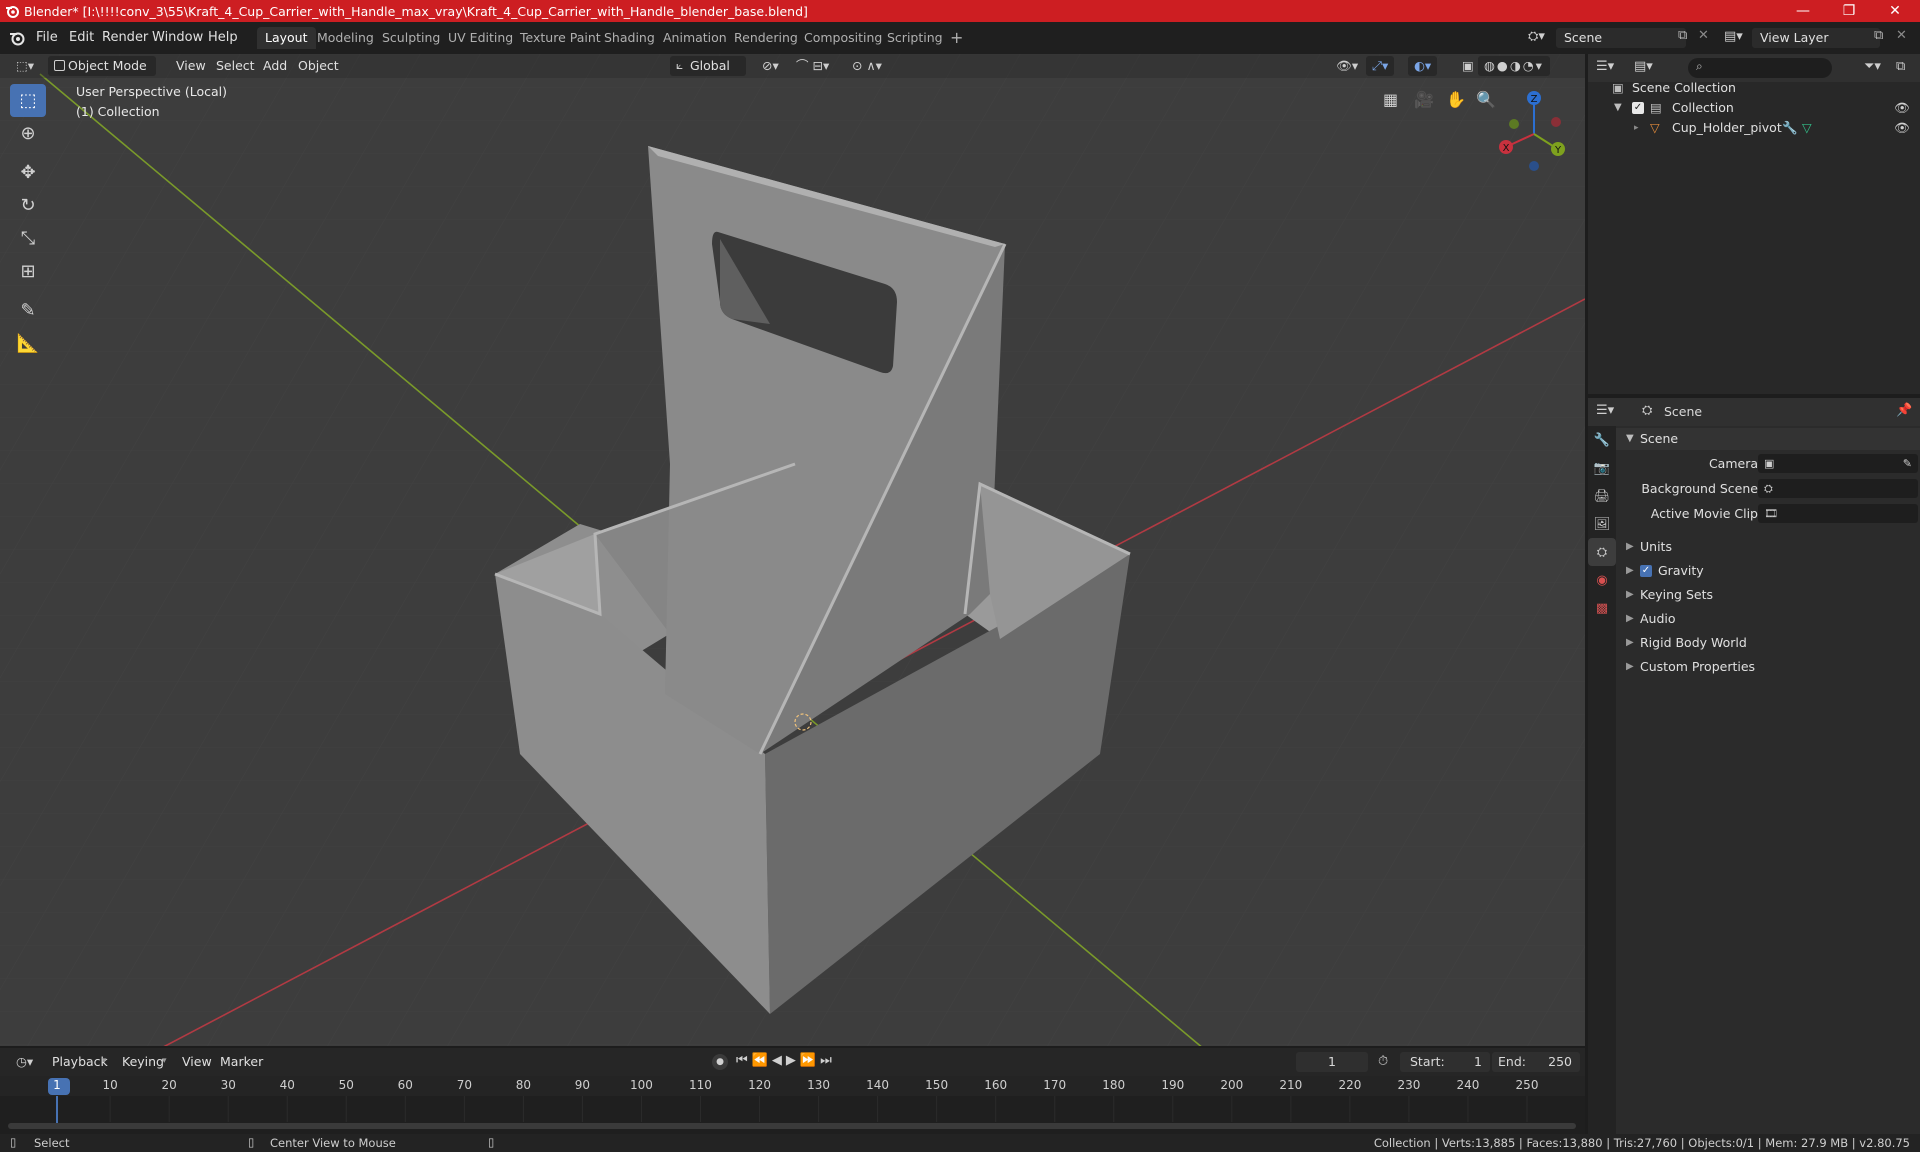  I want to click on tab-layout: Layout, so click(286, 38).